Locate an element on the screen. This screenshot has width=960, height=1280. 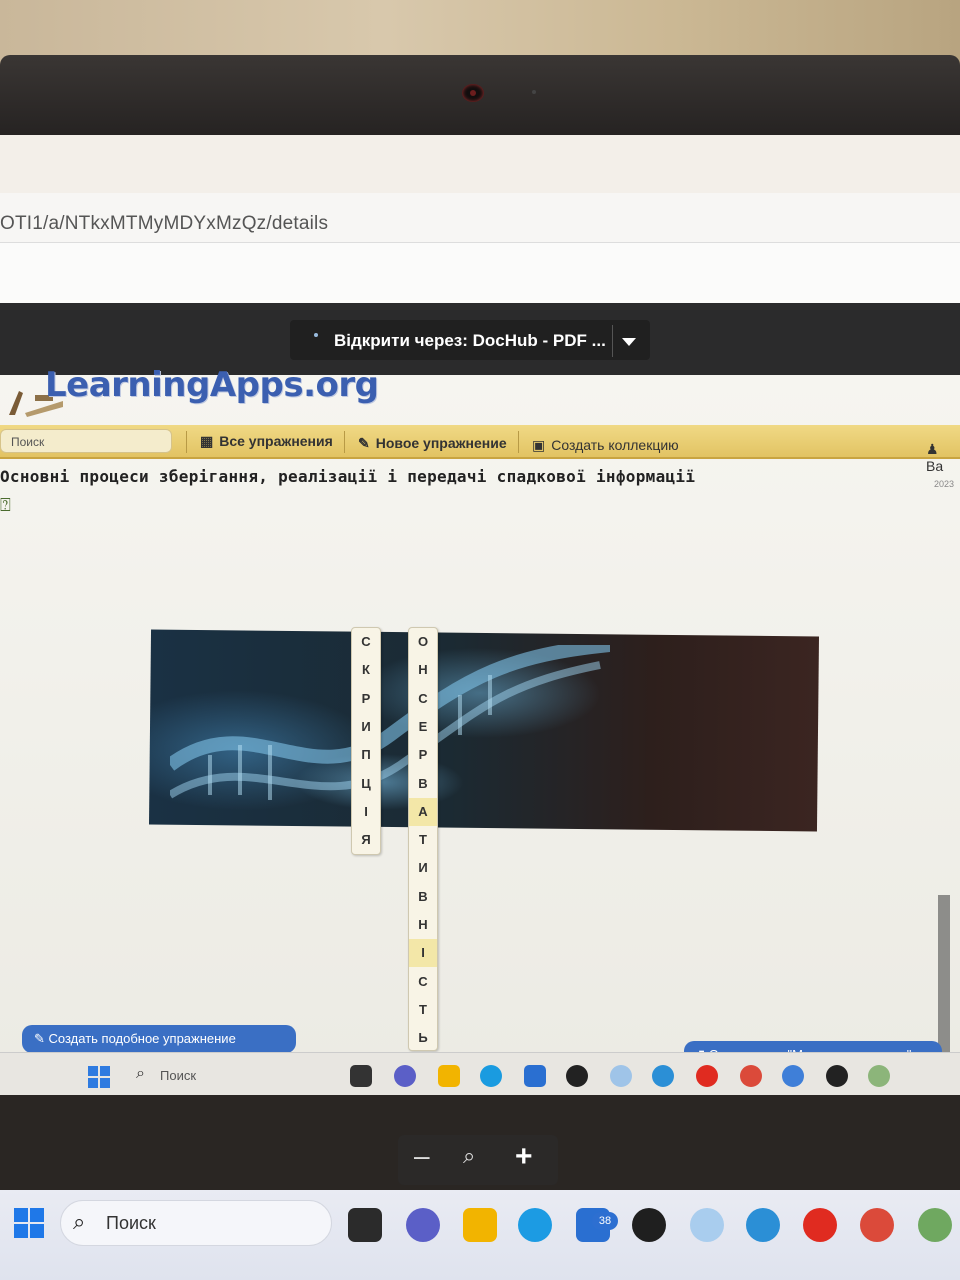
webcam is located at coordinates (473, 93).